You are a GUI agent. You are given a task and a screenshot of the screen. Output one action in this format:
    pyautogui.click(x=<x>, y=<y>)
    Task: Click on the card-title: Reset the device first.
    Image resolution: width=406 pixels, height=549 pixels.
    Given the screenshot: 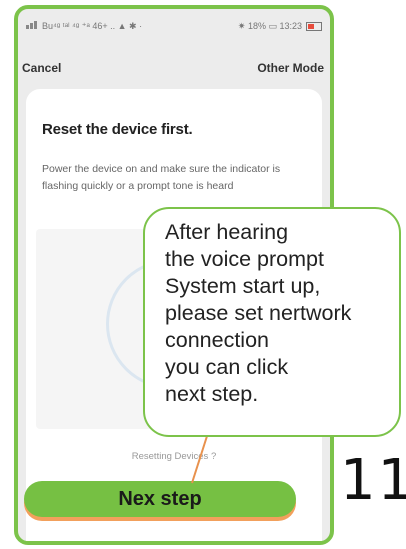 What is the action you would take?
    pyautogui.click(x=117, y=129)
    